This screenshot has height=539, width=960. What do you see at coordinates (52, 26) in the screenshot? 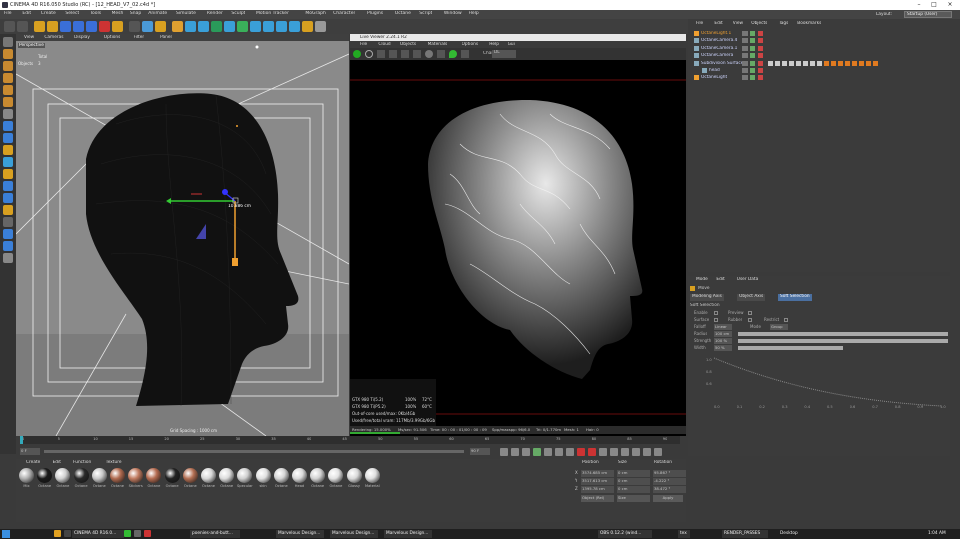
I see `move-icon` at bounding box center [52, 26].